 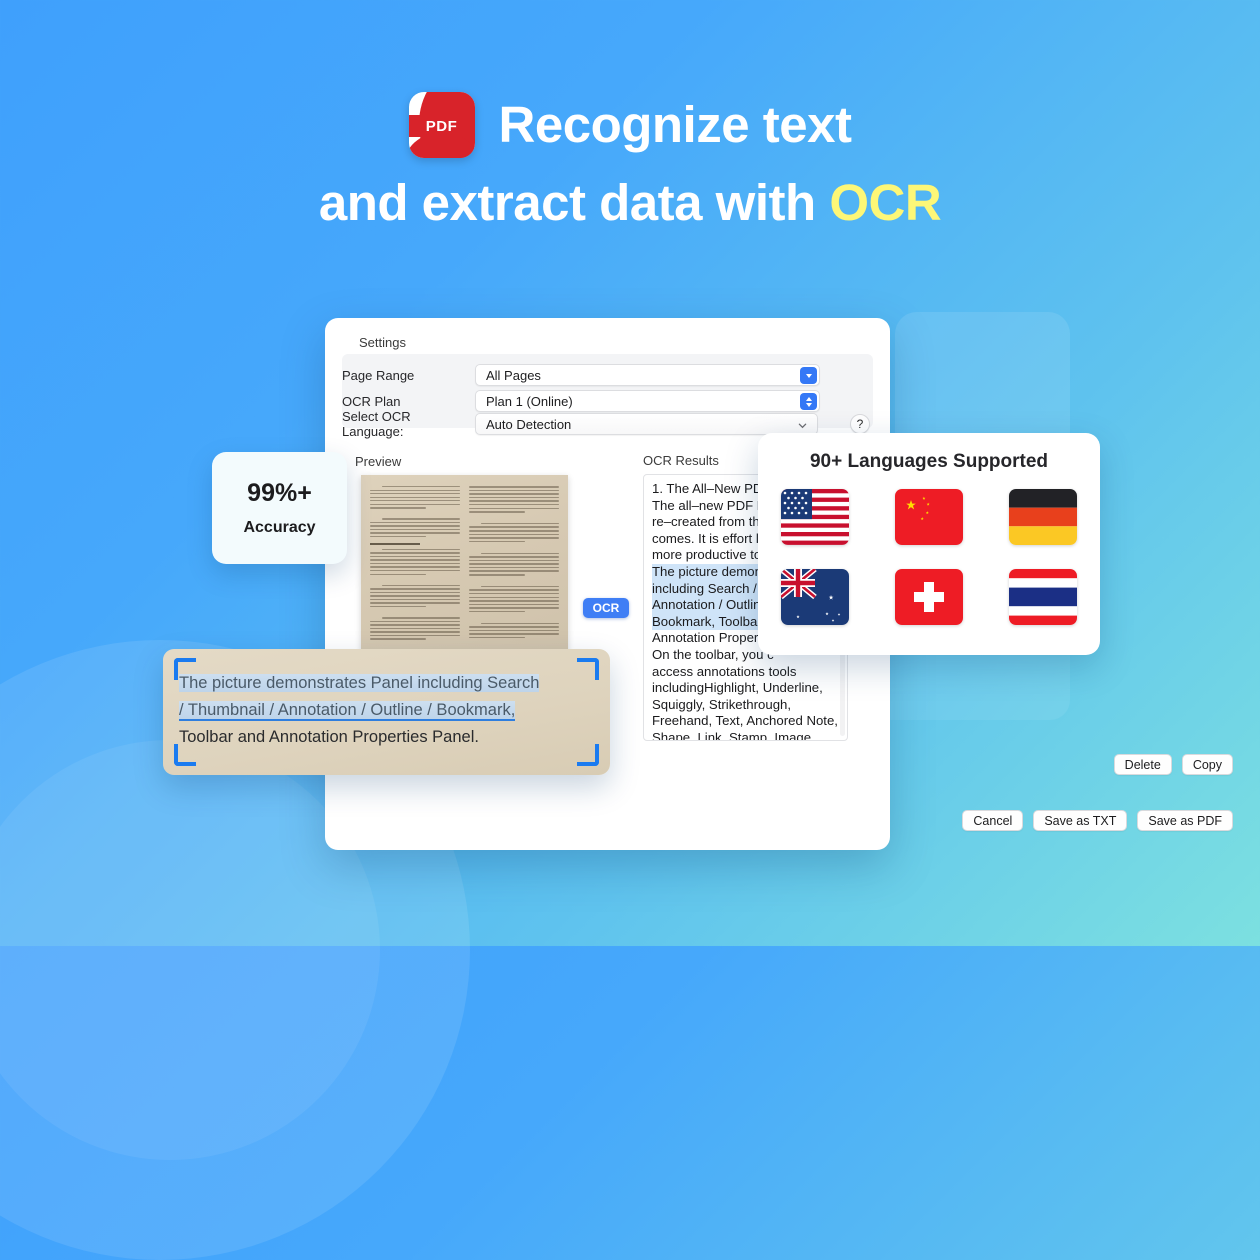 What do you see at coordinates (929, 557) in the screenshot?
I see `flag-grid` at bounding box center [929, 557].